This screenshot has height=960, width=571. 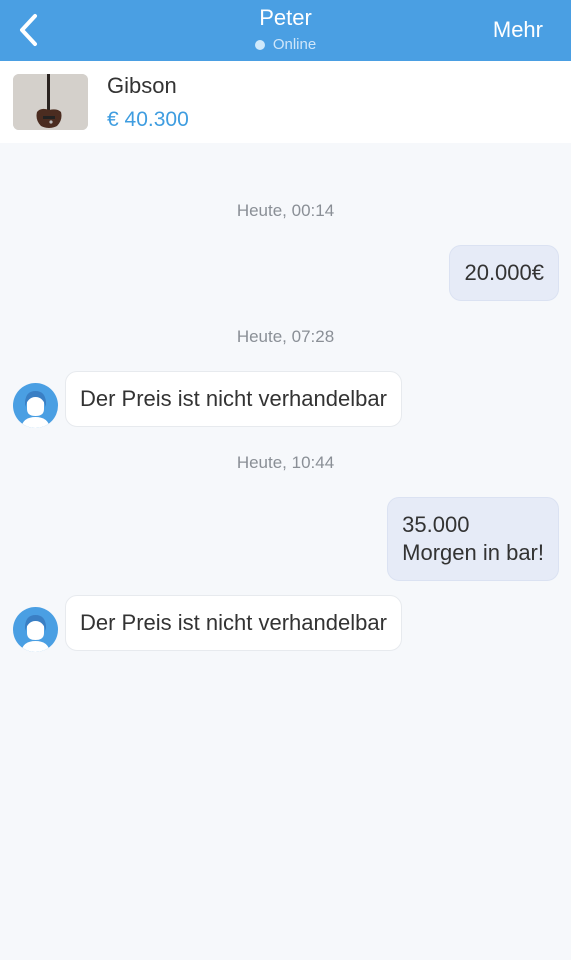 What do you see at coordinates (259, 44) in the screenshot?
I see `online-dot-icon` at bounding box center [259, 44].